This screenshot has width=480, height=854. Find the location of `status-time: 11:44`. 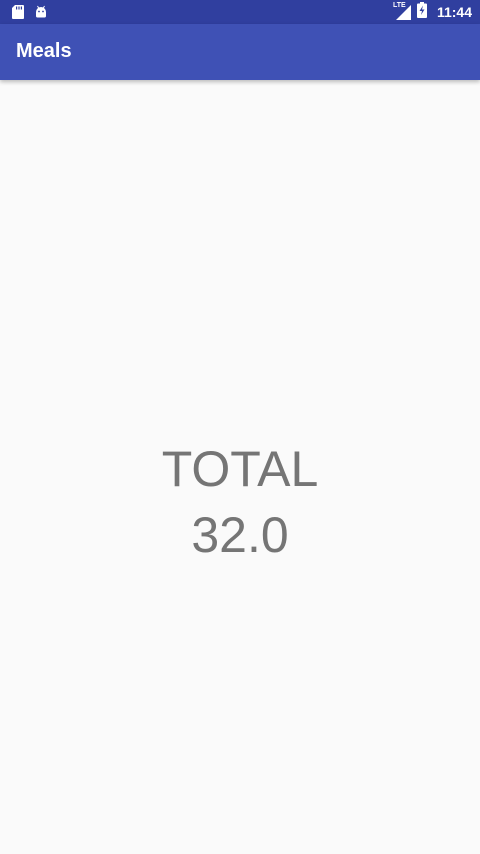

status-time: 11:44 is located at coordinates (454, 12).